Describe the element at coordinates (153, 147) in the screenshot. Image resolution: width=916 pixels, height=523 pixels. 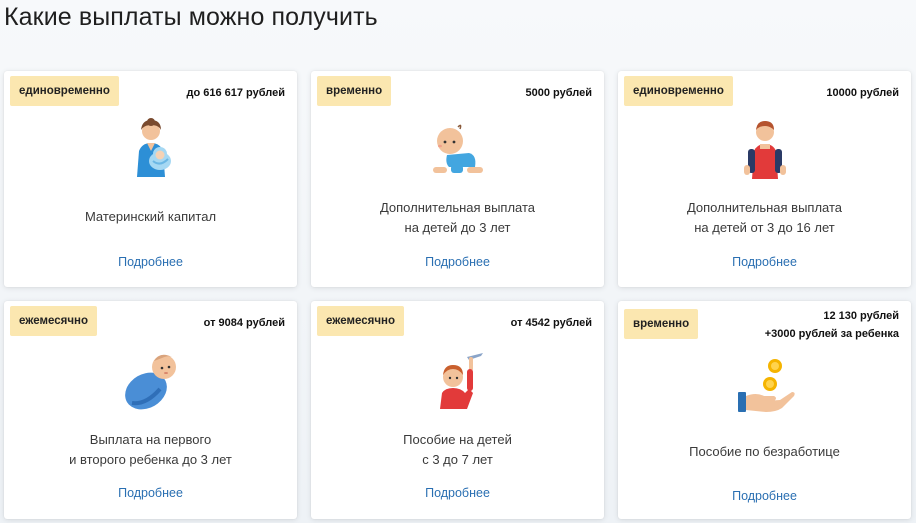
I see `mother-with-baby-icon` at that location.